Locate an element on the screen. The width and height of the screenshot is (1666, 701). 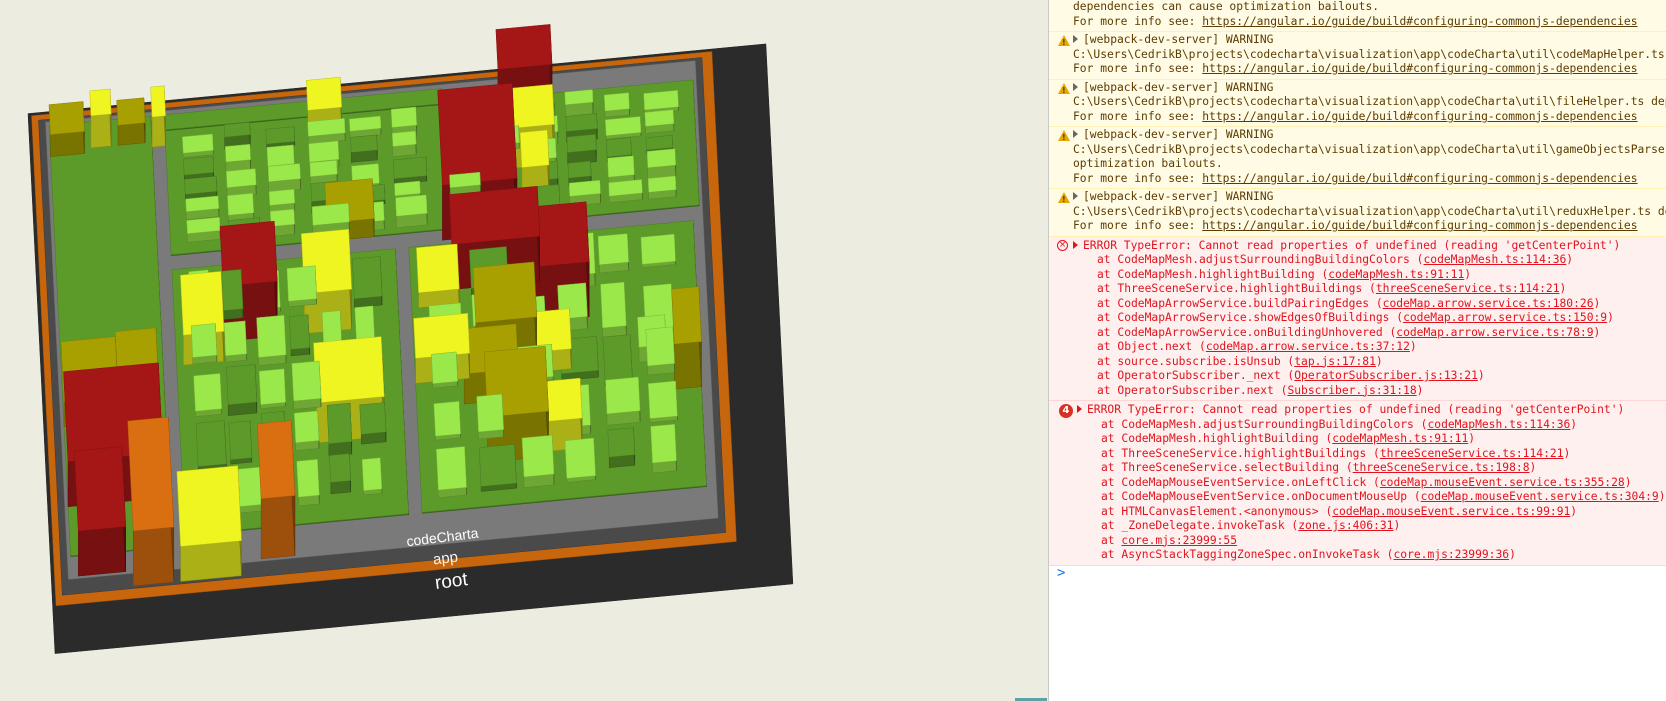
source-link: core.mjs:23999:36 is located at coordinates (1451, 554).